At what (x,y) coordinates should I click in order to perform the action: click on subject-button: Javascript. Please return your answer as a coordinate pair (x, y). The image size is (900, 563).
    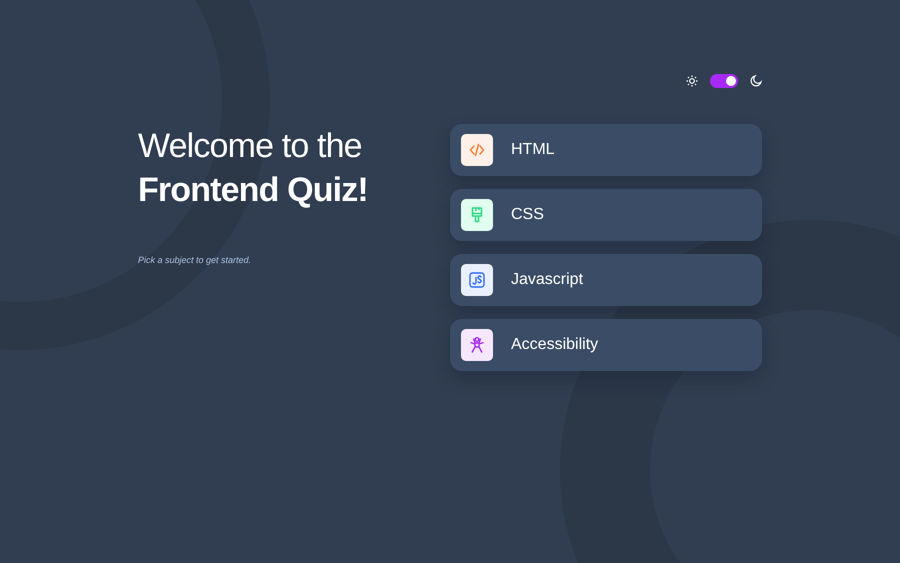
    Looking at the image, I should click on (606, 280).